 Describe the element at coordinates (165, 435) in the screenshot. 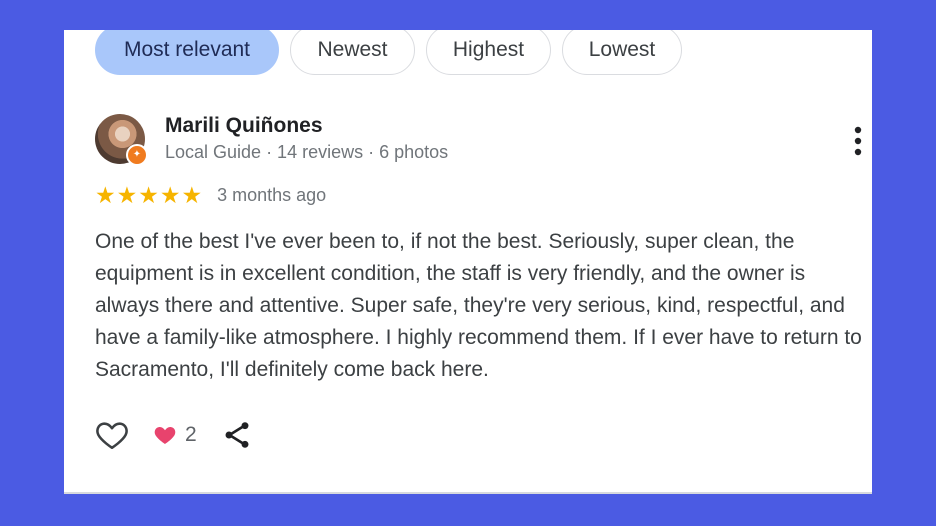

I see `heart-filled-icon` at that location.